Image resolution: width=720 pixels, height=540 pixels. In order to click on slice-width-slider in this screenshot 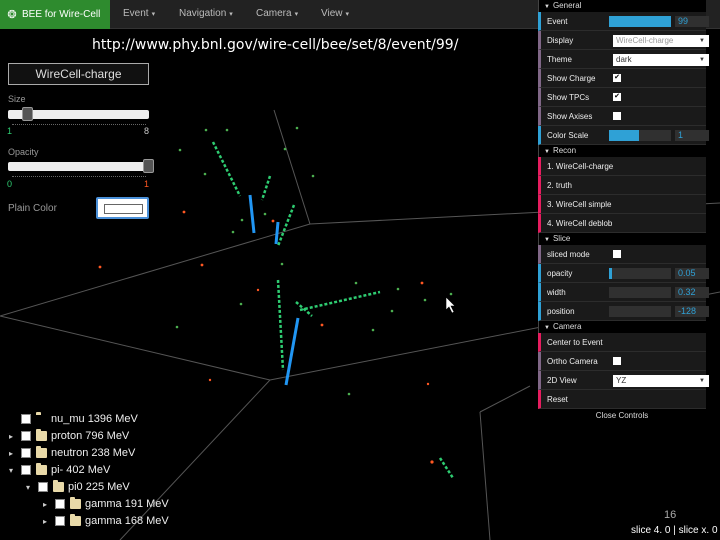, I will do `click(640, 292)`.